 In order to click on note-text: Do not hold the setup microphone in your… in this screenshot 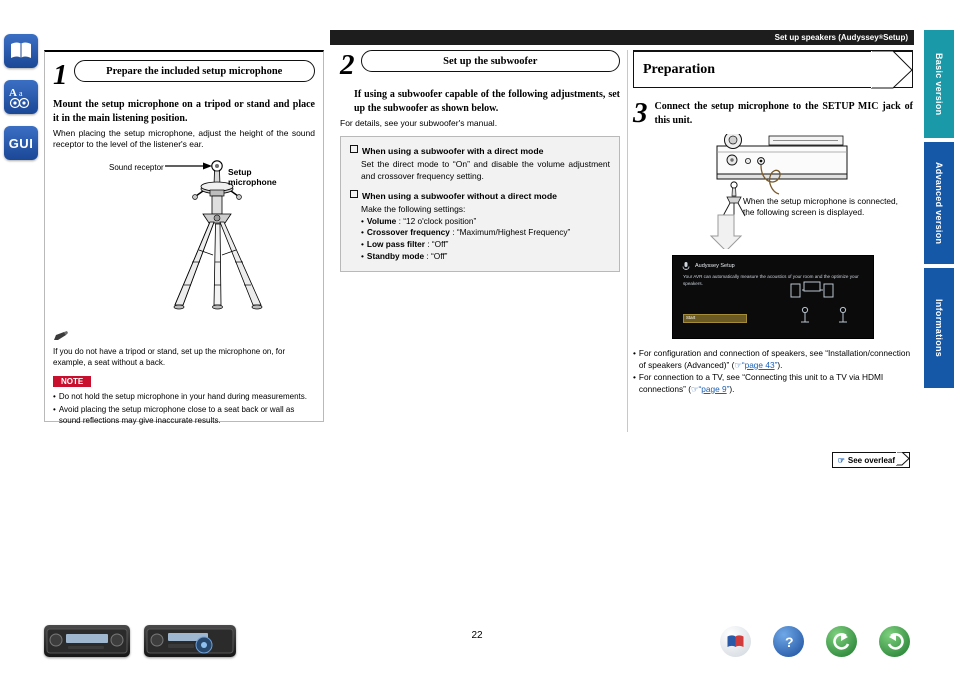, I will do `click(182, 396)`.